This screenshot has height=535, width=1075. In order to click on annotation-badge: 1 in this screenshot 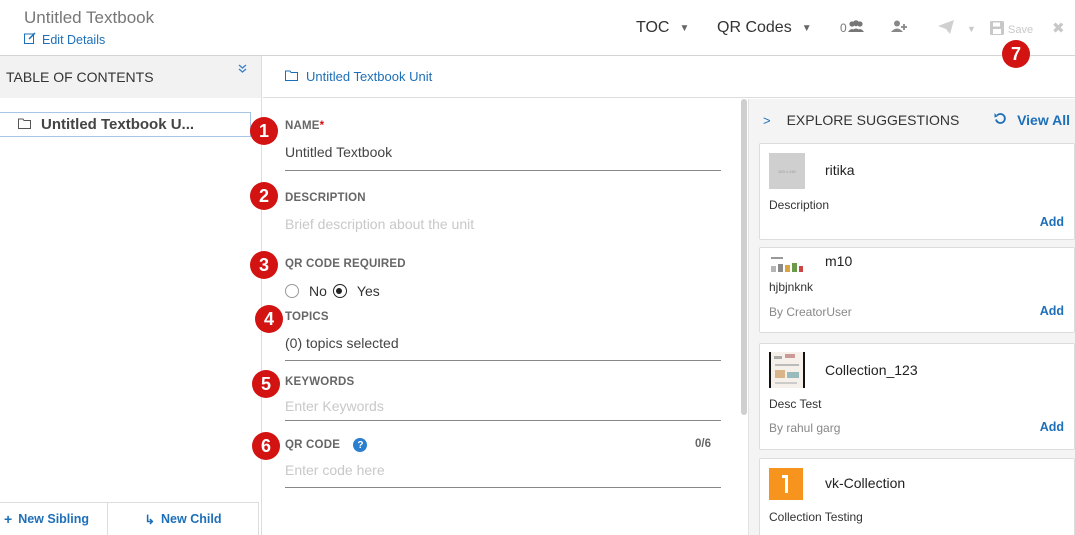, I will do `click(264, 131)`.